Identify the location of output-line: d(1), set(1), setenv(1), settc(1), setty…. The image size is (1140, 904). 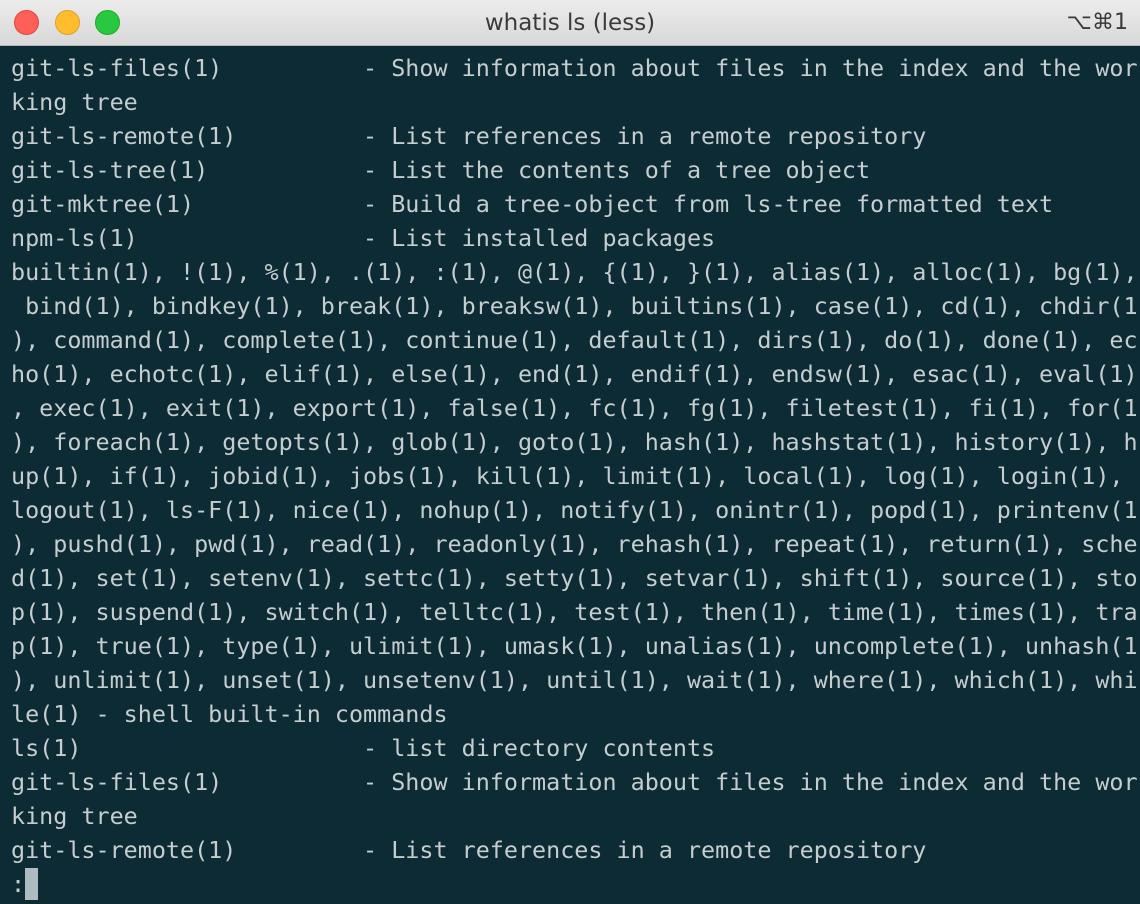
(574, 578).